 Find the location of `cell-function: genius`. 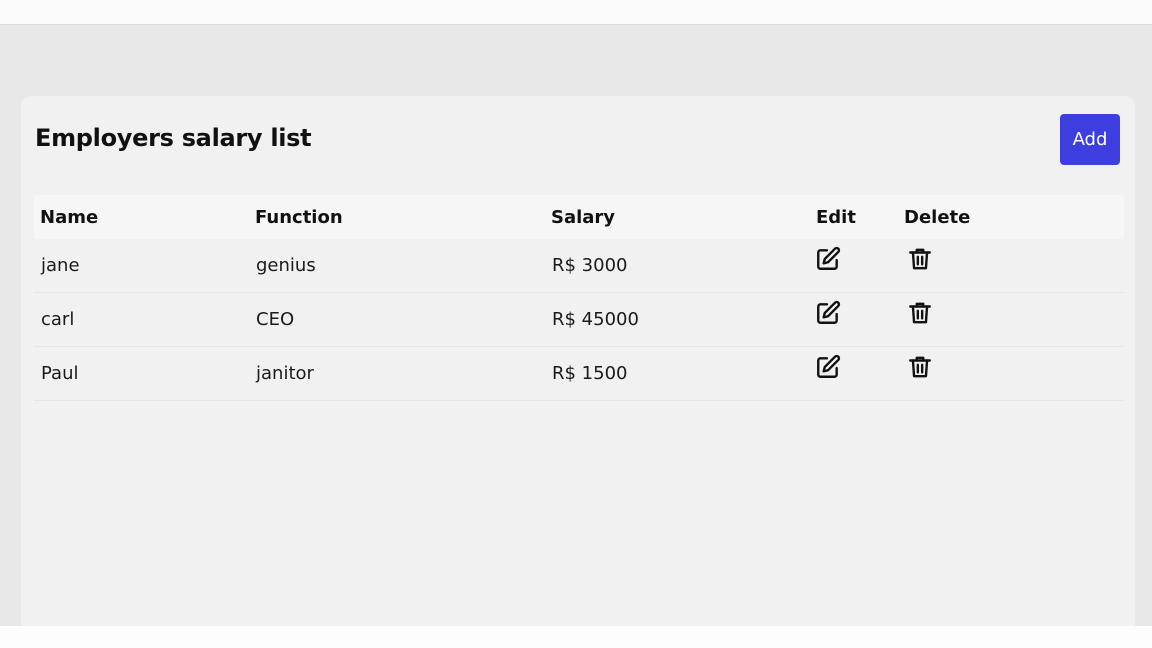

cell-function: genius is located at coordinates (286, 265).